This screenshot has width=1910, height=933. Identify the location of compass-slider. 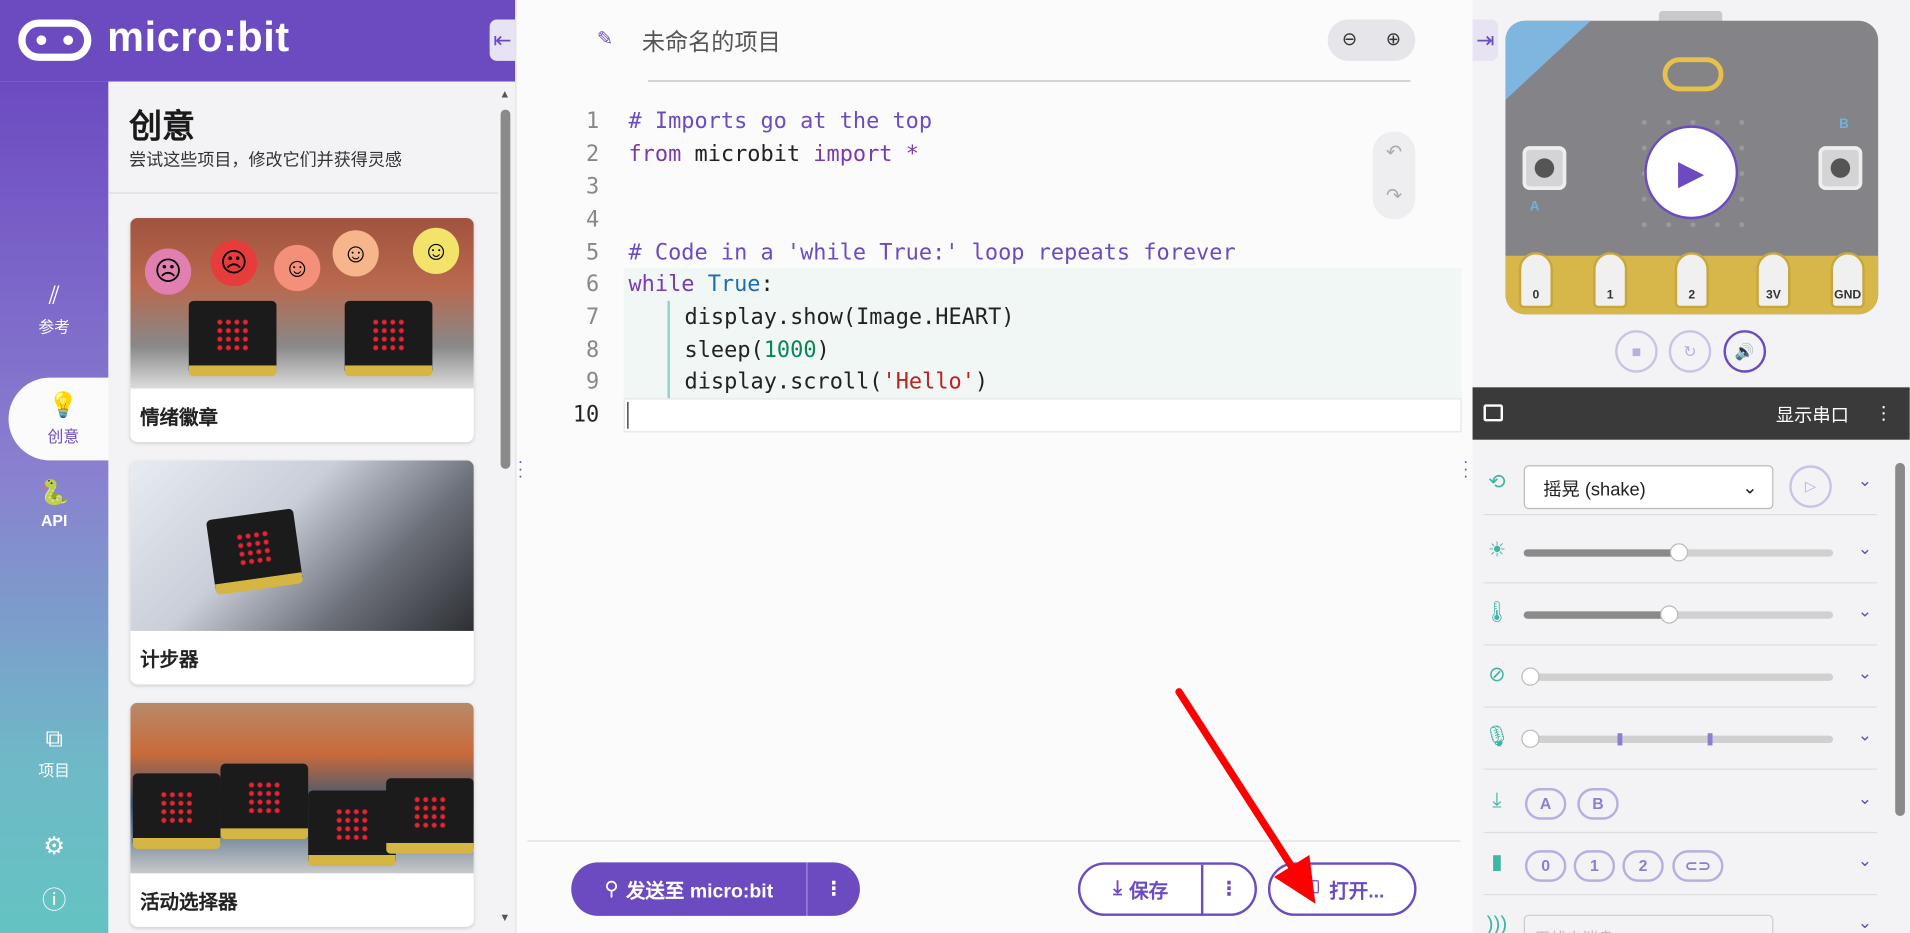
(1677, 676).